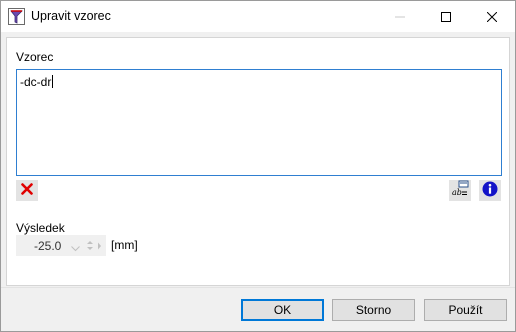 The height and width of the screenshot is (332, 516). I want to click on dialog-footer: OK Storno Použít, so click(258, 309).